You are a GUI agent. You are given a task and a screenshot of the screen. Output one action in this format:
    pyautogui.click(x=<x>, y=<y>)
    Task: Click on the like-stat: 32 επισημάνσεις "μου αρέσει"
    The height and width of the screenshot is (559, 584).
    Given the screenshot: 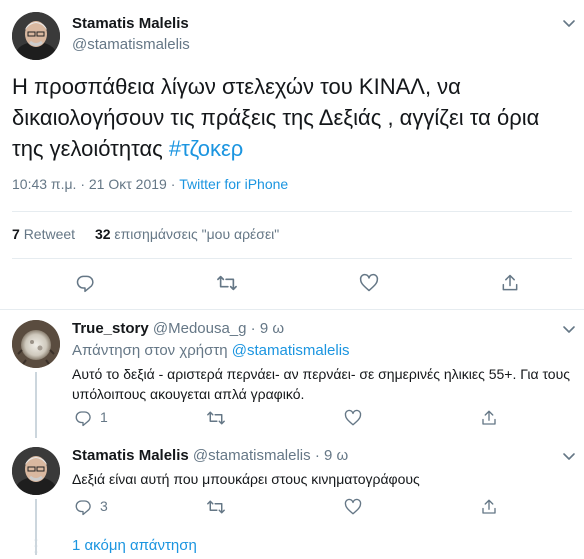 What is the action you would take?
    pyautogui.click(x=187, y=234)
    